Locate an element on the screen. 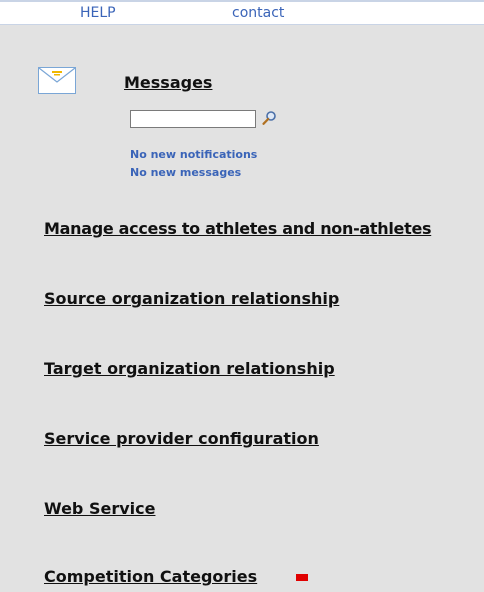 The width and height of the screenshot is (484, 592). notifications-status: No new notifications is located at coordinates (193, 154).